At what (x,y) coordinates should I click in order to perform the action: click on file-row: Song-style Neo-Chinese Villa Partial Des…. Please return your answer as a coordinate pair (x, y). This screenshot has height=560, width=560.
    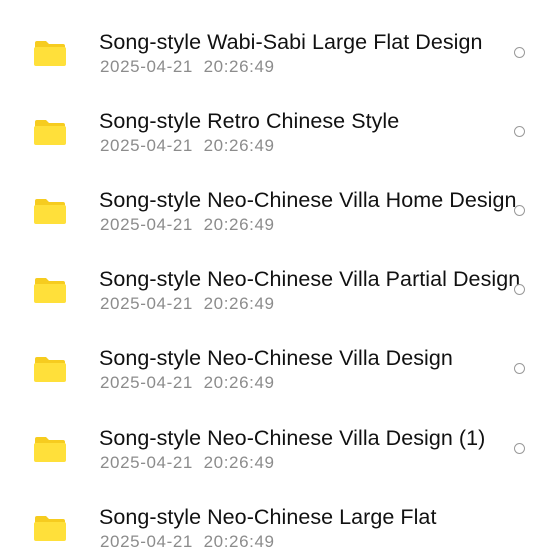
    Looking at the image, I should click on (280, 278).